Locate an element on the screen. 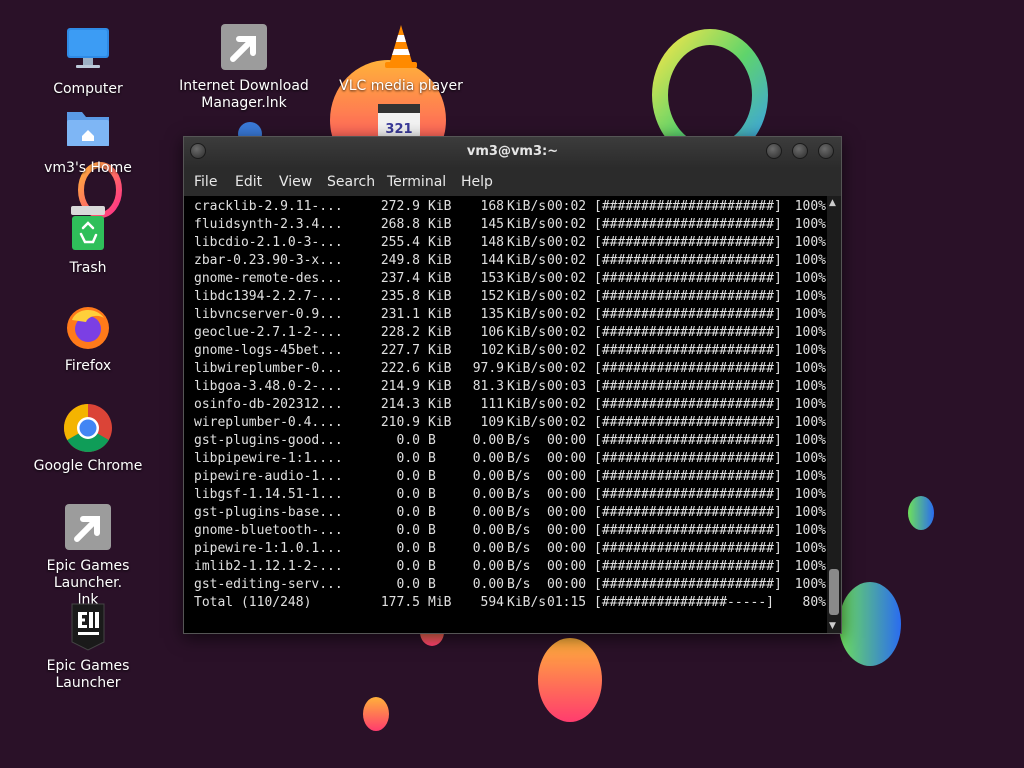 The height and width of the screenshot is (768, 1024). terminal-rate: 594 is located at coordinates (492, 602).